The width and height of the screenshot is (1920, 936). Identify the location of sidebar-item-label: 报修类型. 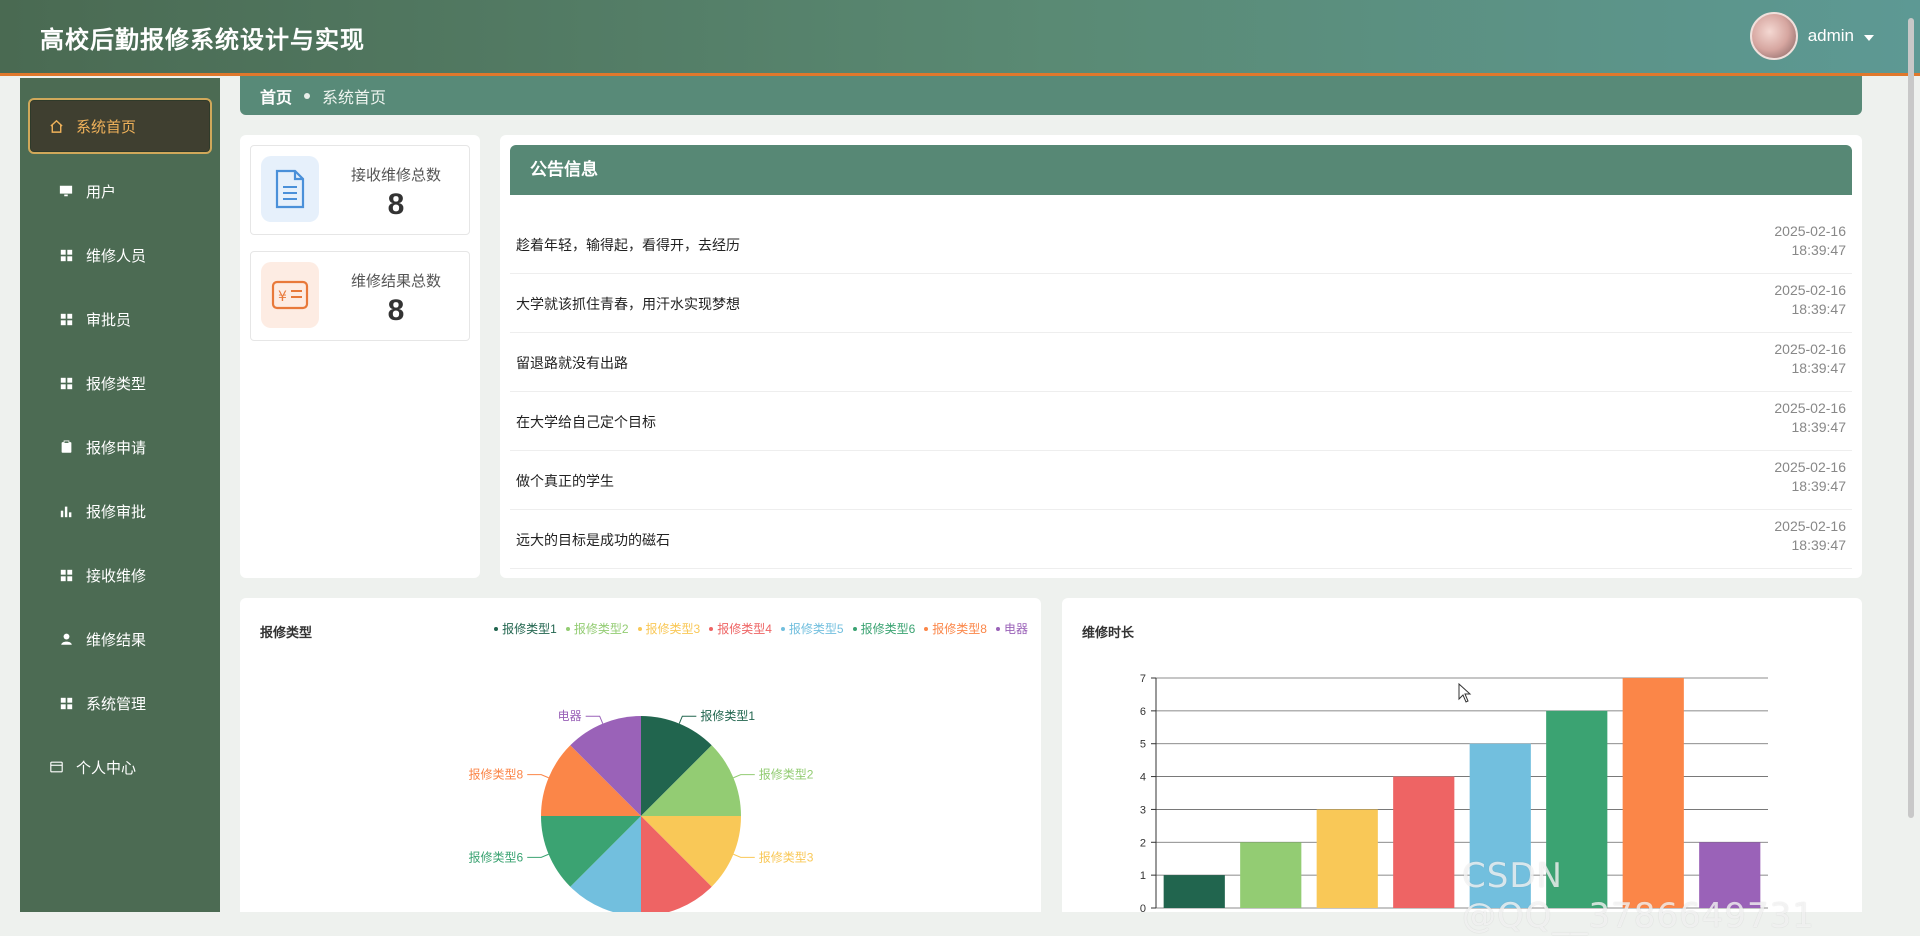
(116, 384).